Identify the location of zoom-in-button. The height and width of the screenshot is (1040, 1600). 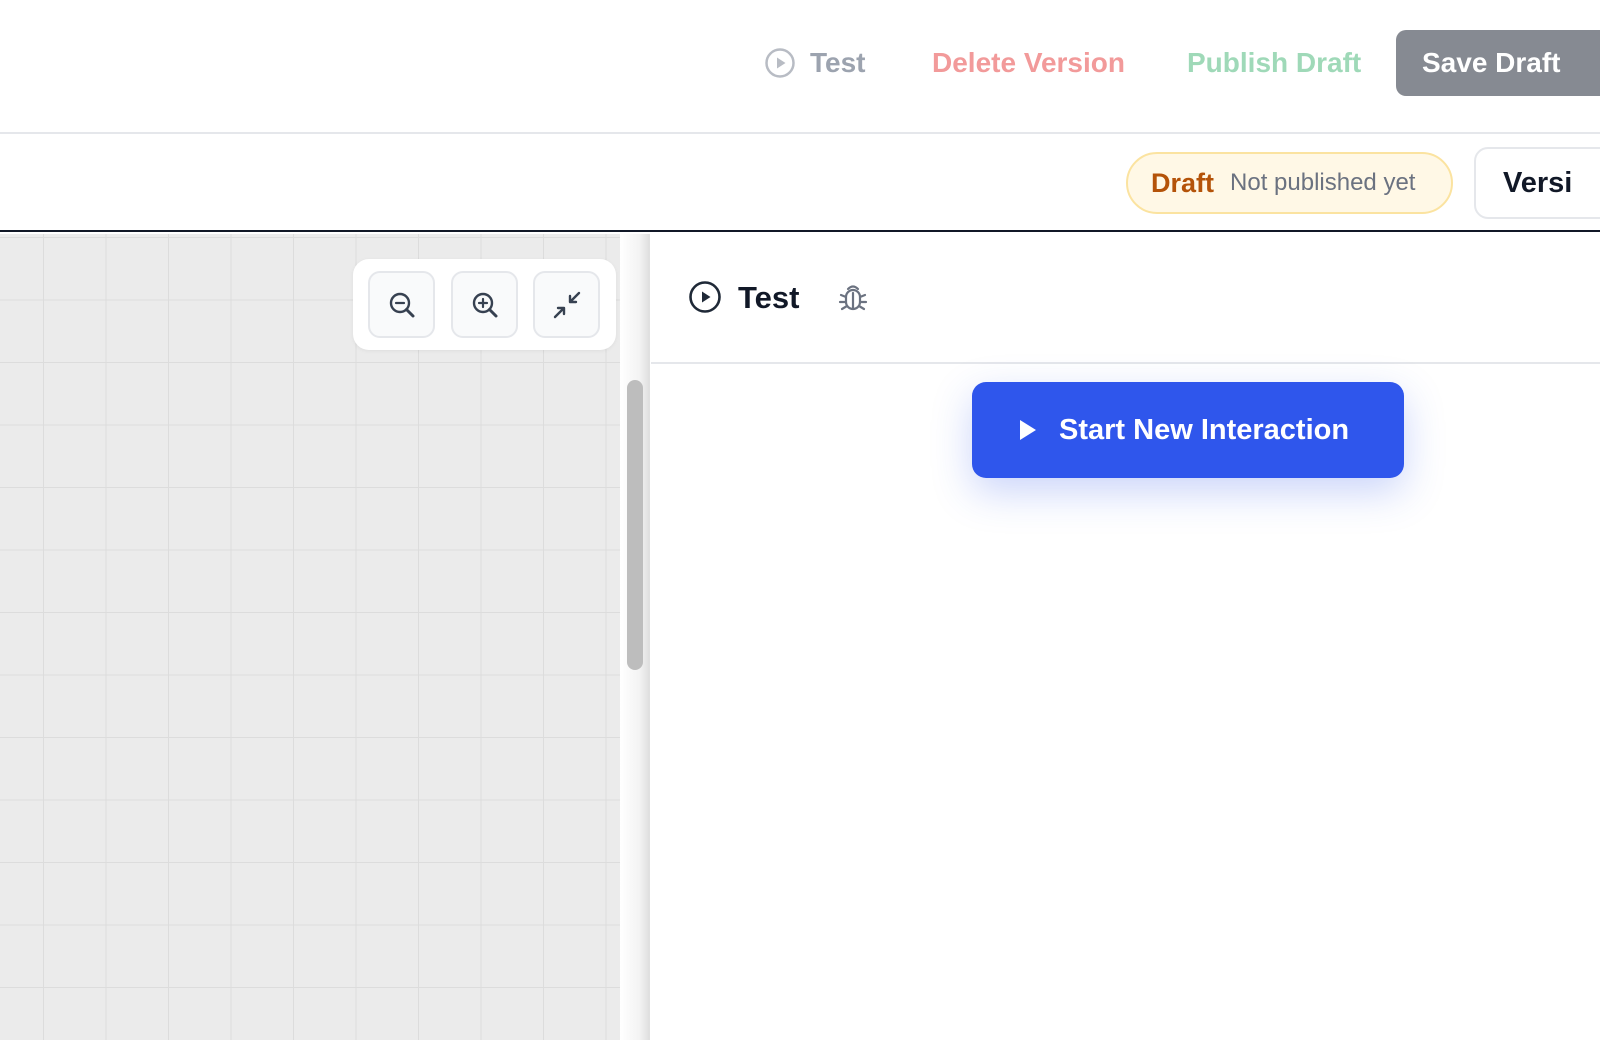
(484, 304).